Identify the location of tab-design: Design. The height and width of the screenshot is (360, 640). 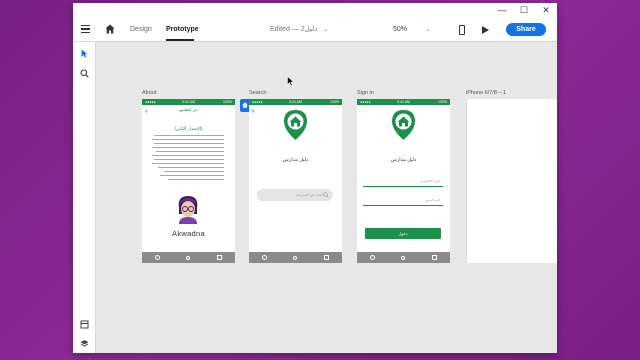
(141, 30).